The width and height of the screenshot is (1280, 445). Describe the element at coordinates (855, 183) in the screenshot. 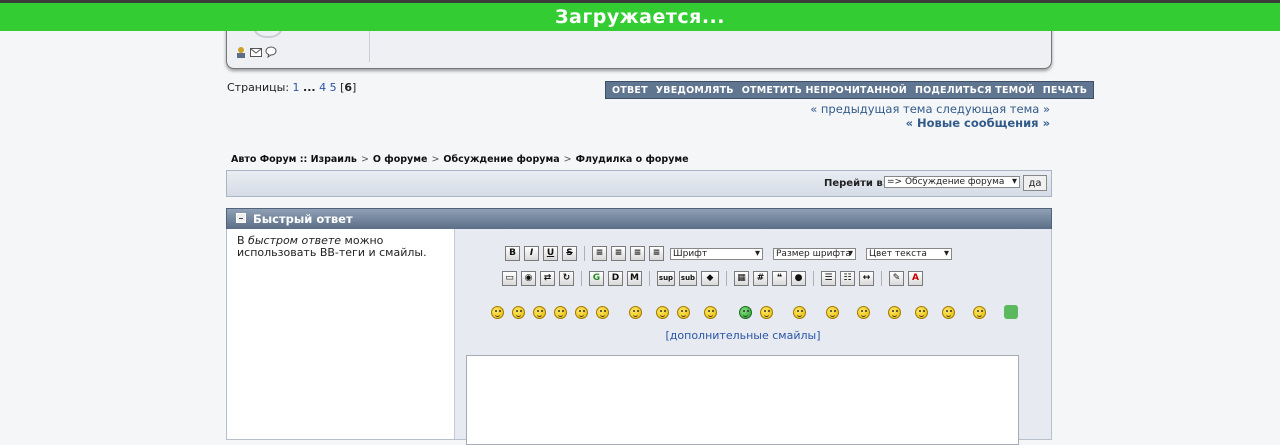

I see `jump-label: Перейти в:` at that location.